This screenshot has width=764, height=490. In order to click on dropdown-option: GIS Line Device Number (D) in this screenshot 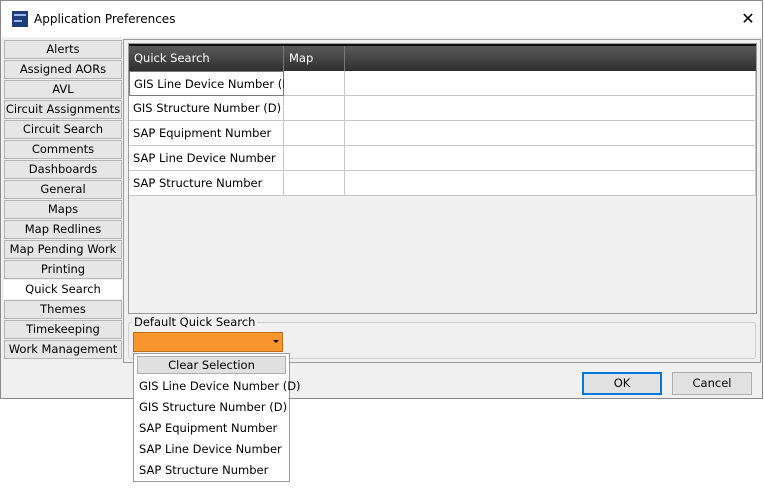, I will do `click(217, 386)`.